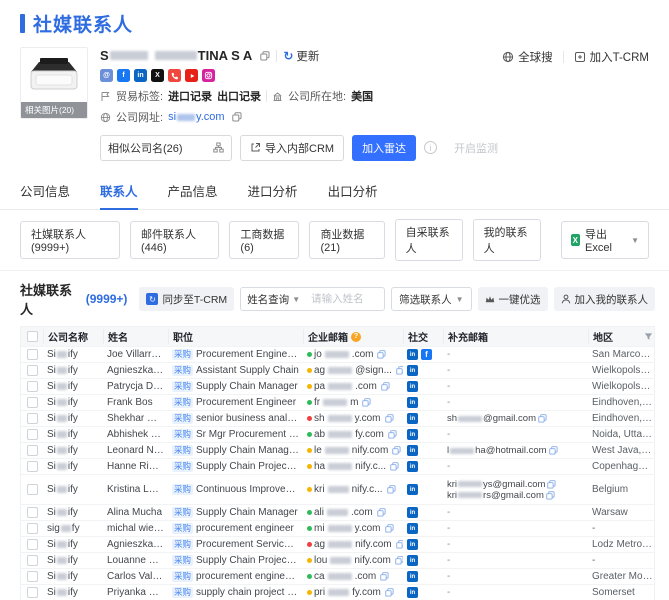 The image size is (669, 600). I want to click on subtab-5: 自采联系人, so click(428, 240).